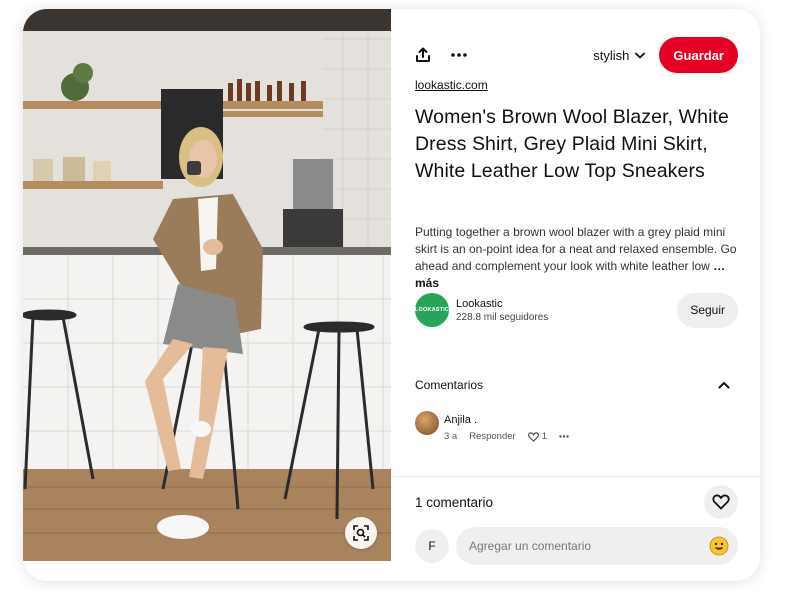 This screenshot has height=598, width=800. I want to click on share-icon, so click(423, 54).